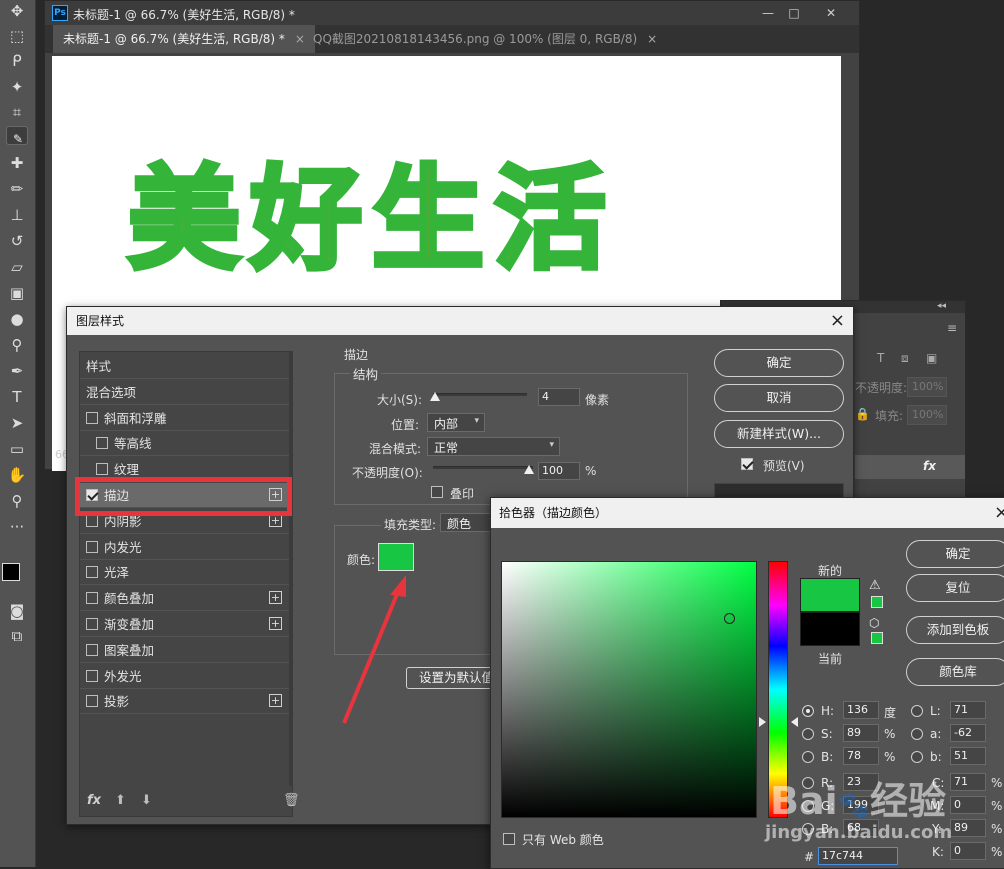 Image resolution: width=1004 pixels, height=869 pixels. Describe the element at coordinates (779, 363) in the screenshot. I see `ok-button: 确定` at that location.